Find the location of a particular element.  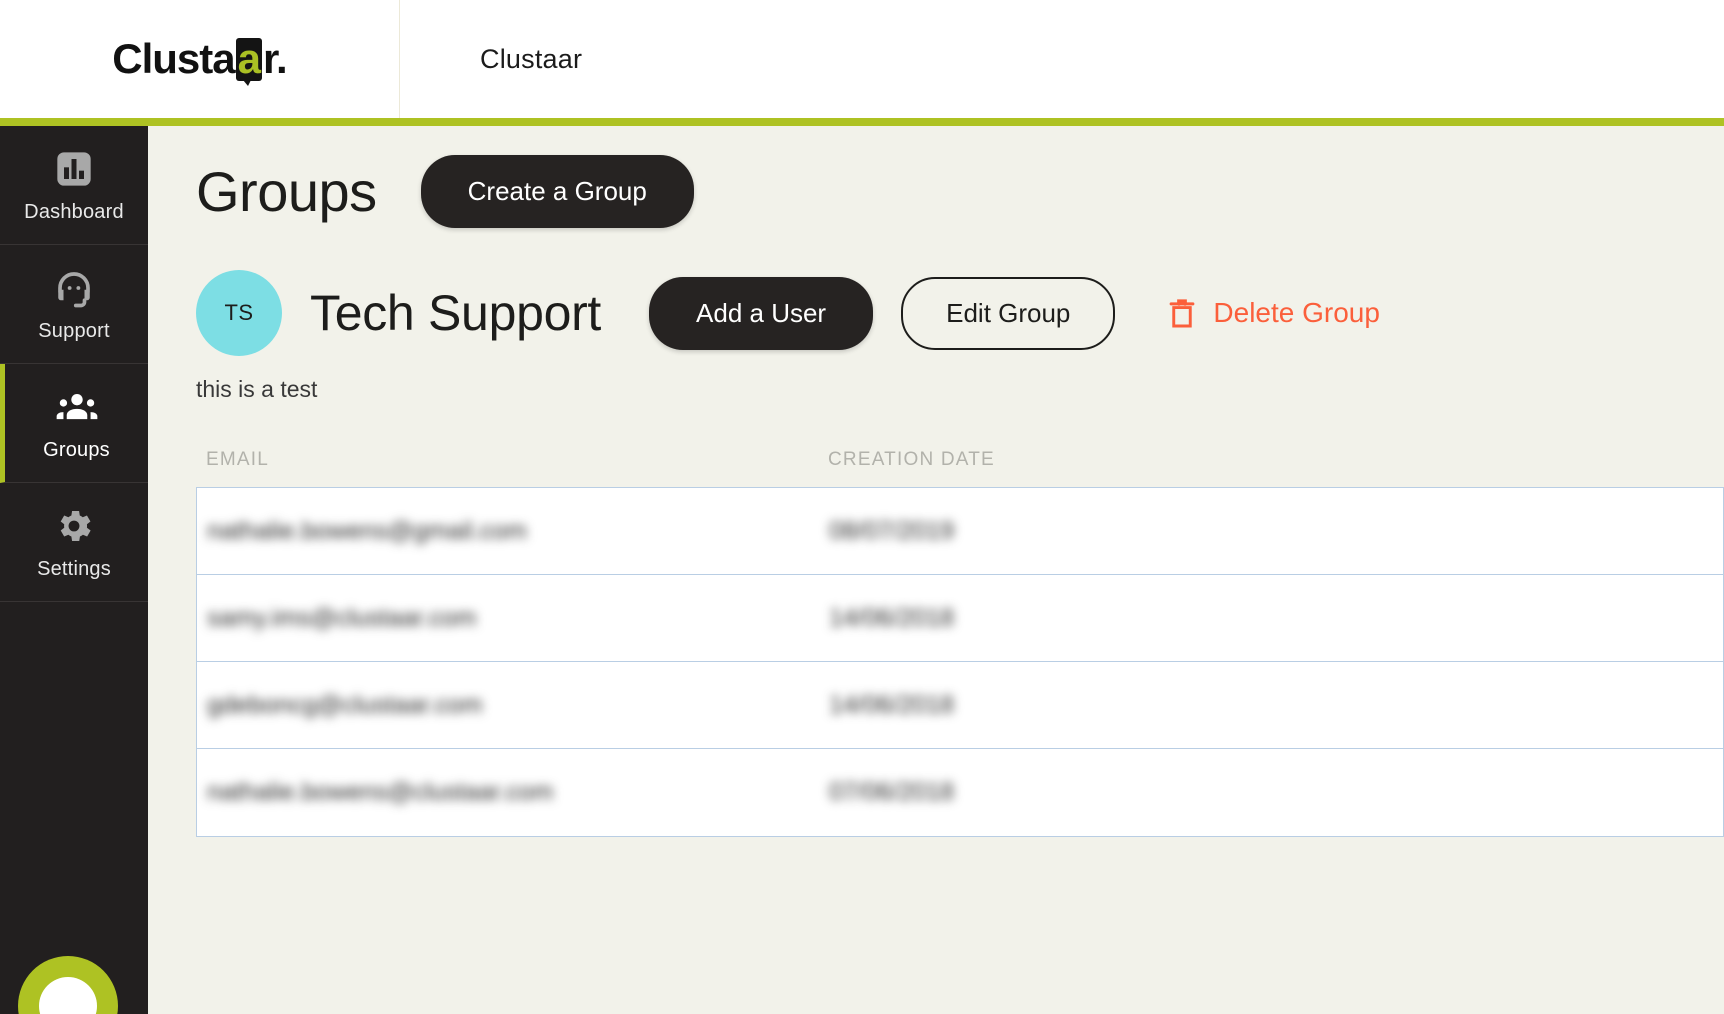

trash-icon is located at coordinates (1182, 313).